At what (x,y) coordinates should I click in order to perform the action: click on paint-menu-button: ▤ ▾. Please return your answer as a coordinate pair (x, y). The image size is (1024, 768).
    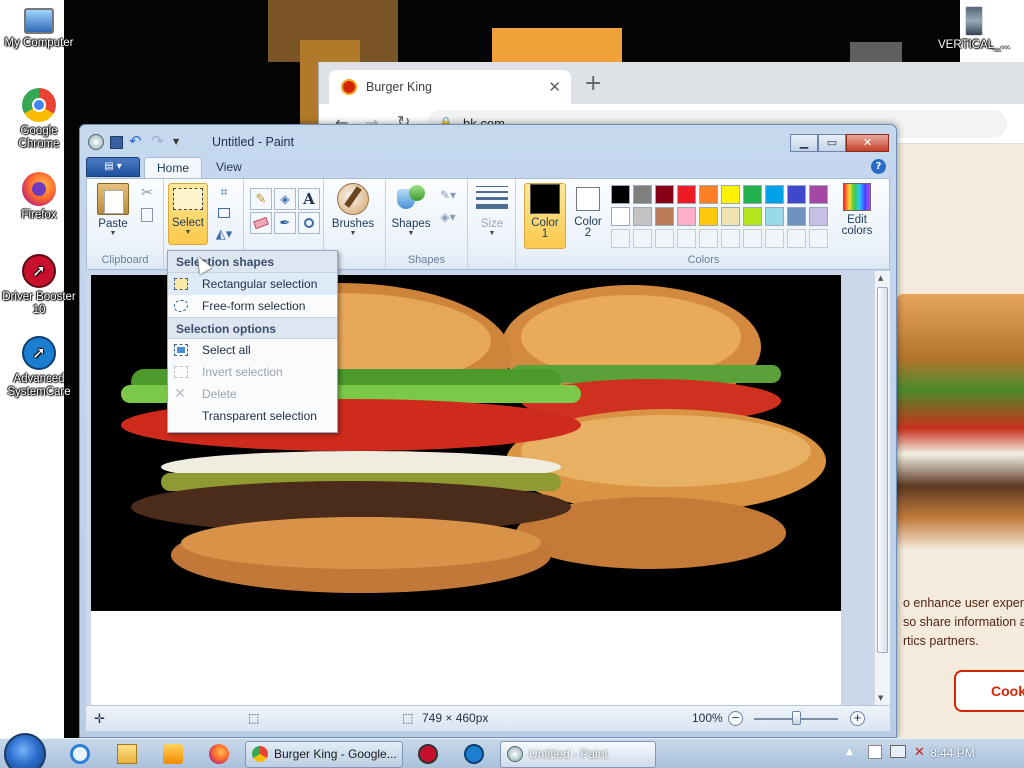
    Looking at the image, I should click on (113, 167).